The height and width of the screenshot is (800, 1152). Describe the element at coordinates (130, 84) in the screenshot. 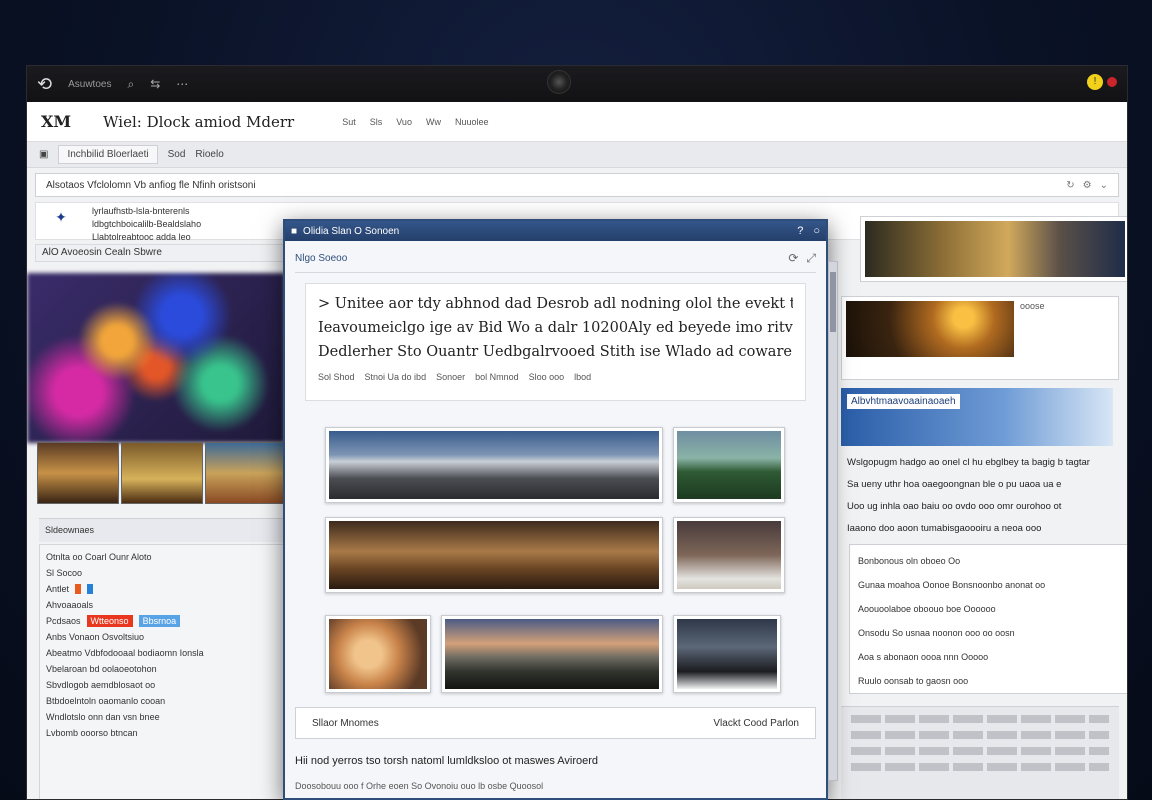

I see `search-icon: ⌕` at that location.